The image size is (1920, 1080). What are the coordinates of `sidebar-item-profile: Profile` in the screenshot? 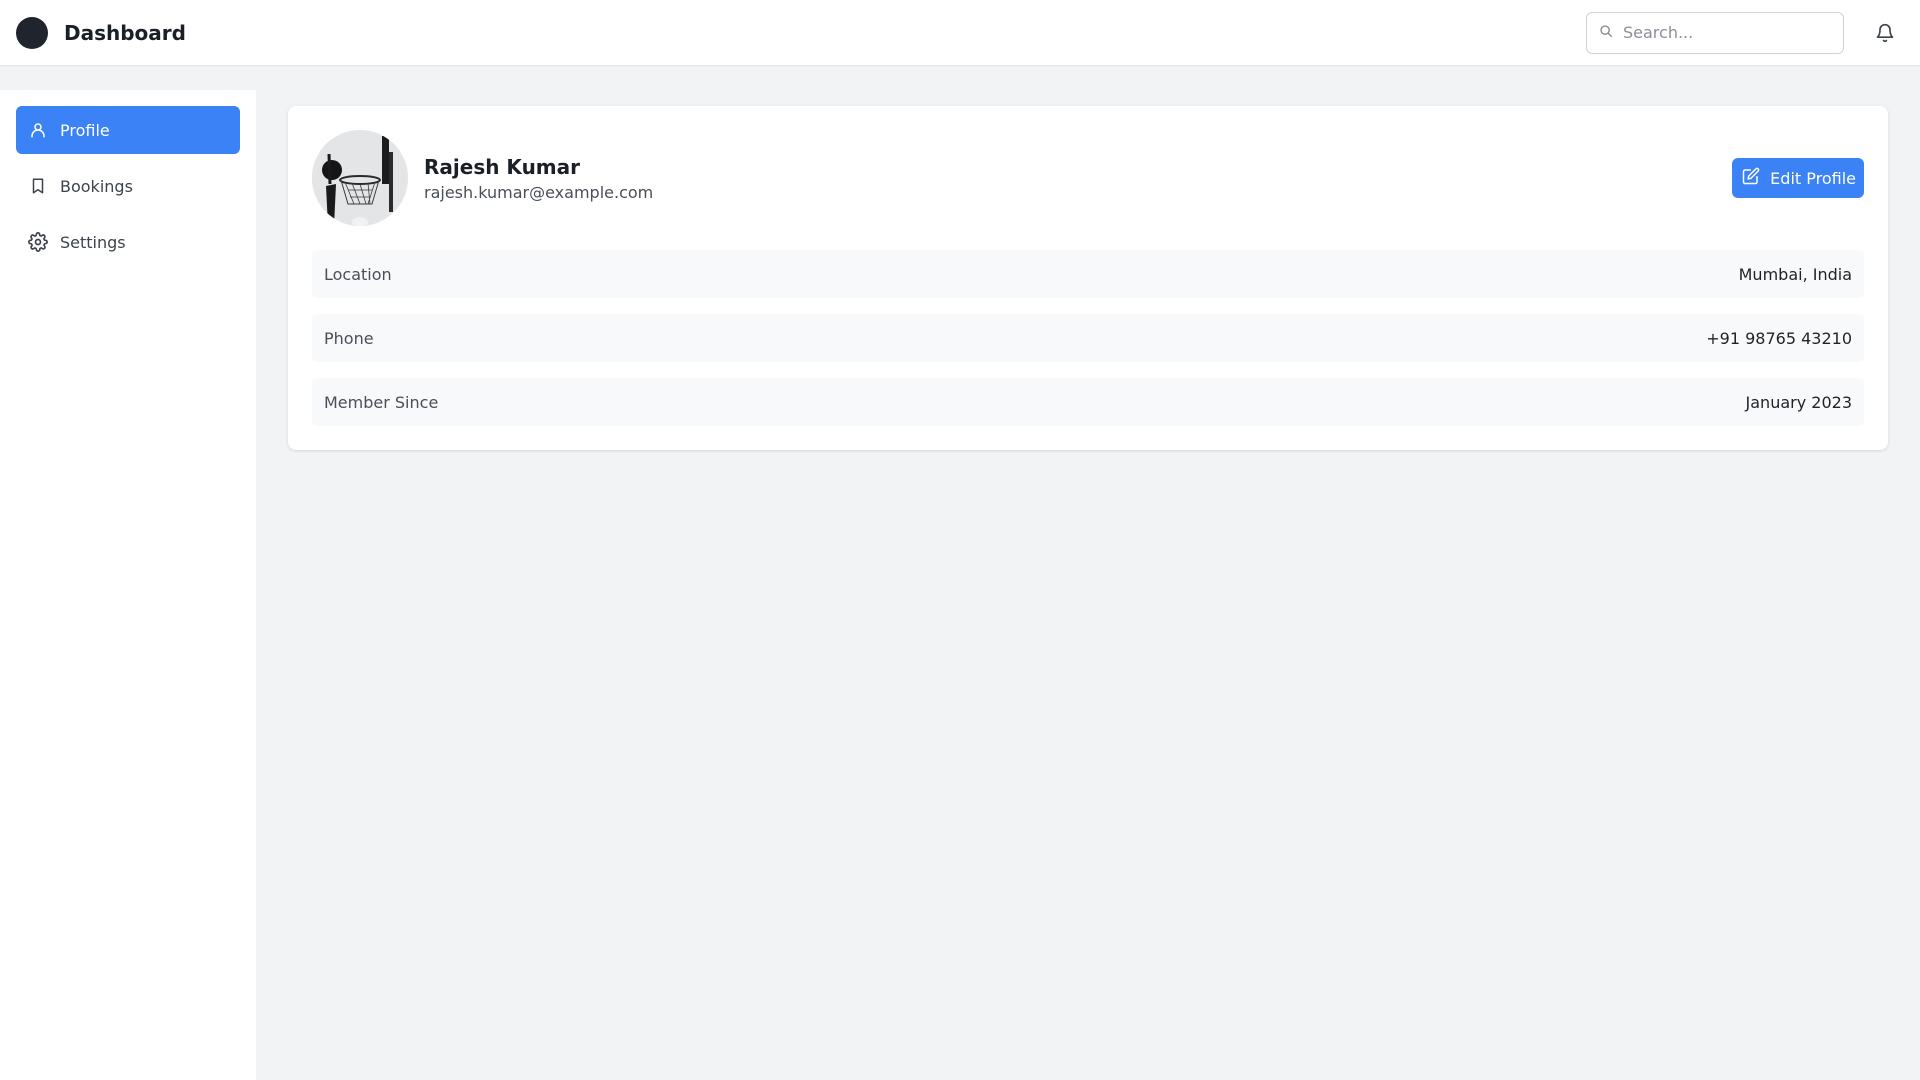 It's located at (128, 130).